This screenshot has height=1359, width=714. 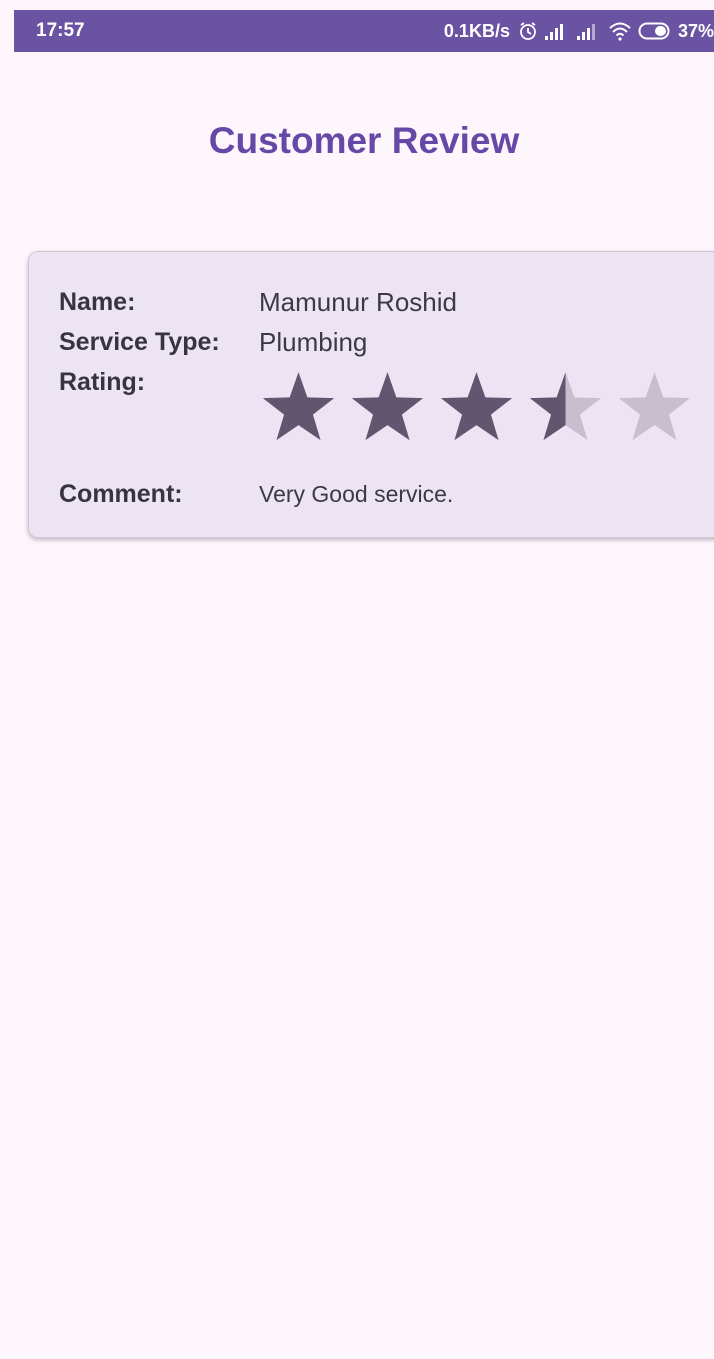 What do you see at coordinates (102, 382) in the screenshot?
I see `rating-label: Rating:` at bounding box center [102, 382].